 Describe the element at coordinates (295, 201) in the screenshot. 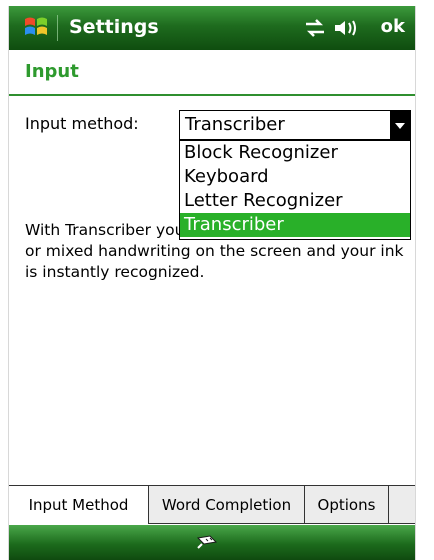

I see `option-letter-recognizer: Letter Recognizer` at that location.